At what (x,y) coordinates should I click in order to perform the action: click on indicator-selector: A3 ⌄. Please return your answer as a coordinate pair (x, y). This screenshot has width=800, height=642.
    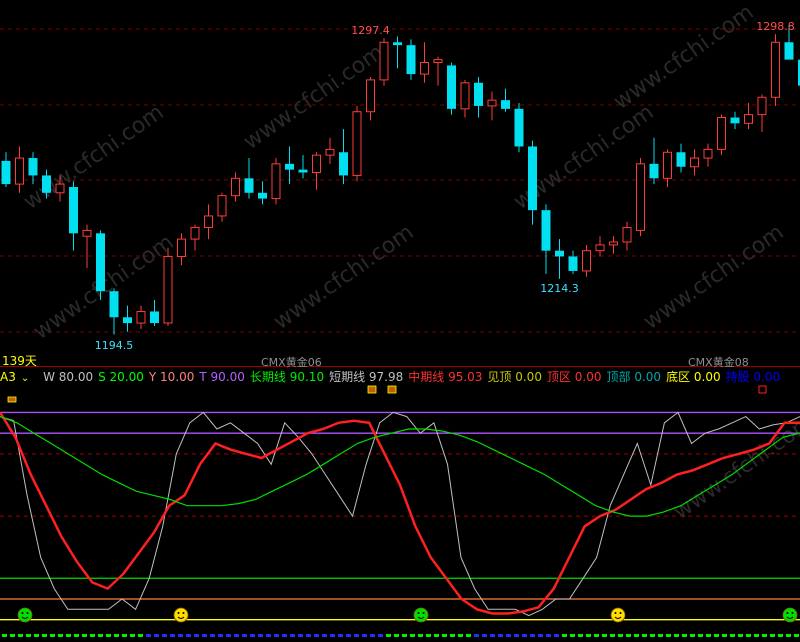
    Looking at the image, I should click on (17, 377).